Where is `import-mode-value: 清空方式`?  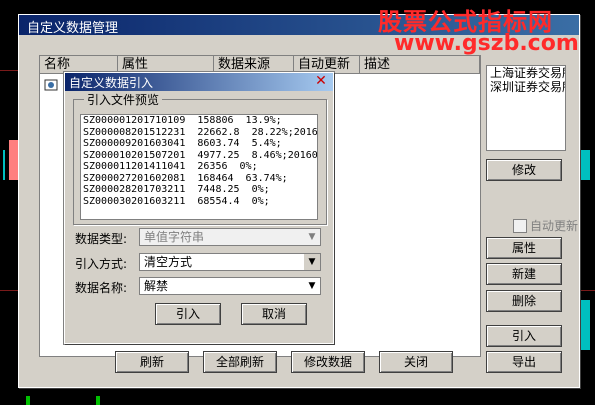 import-mode-value: 清空方式 is located at coordinates (168, 262).